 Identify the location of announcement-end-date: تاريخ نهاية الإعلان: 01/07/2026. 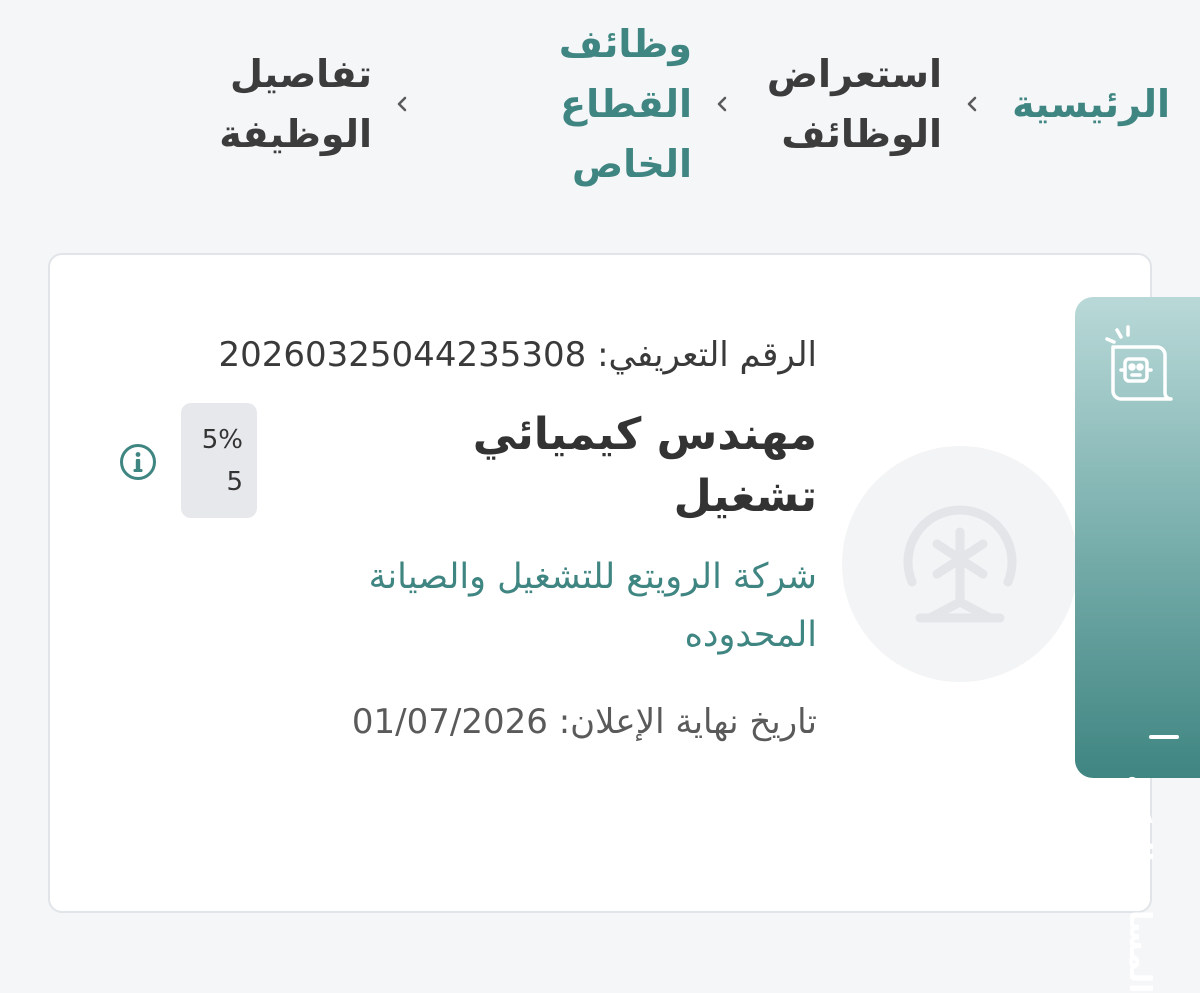
(584, 722).